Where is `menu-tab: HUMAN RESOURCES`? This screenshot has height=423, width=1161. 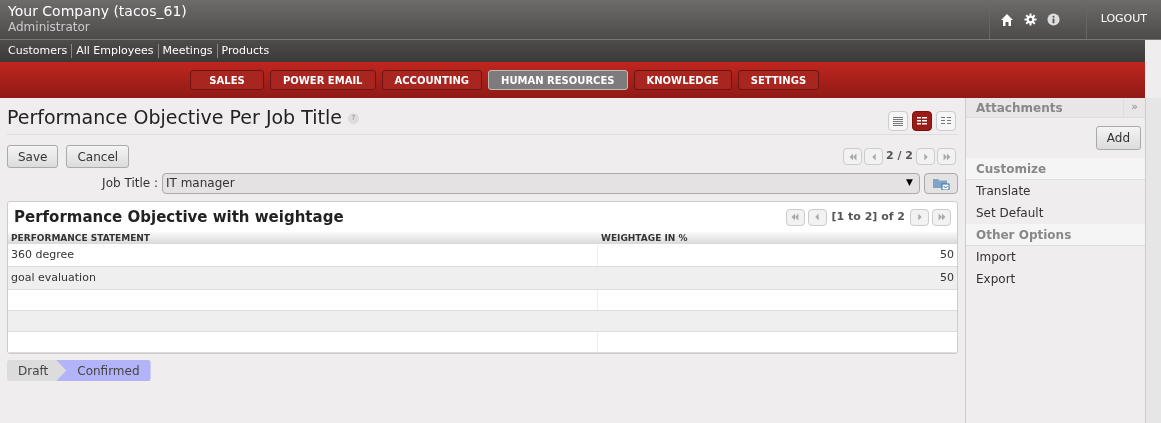
menu-tab: HUMAN RESOURCES is located at coordinates (558, 80).